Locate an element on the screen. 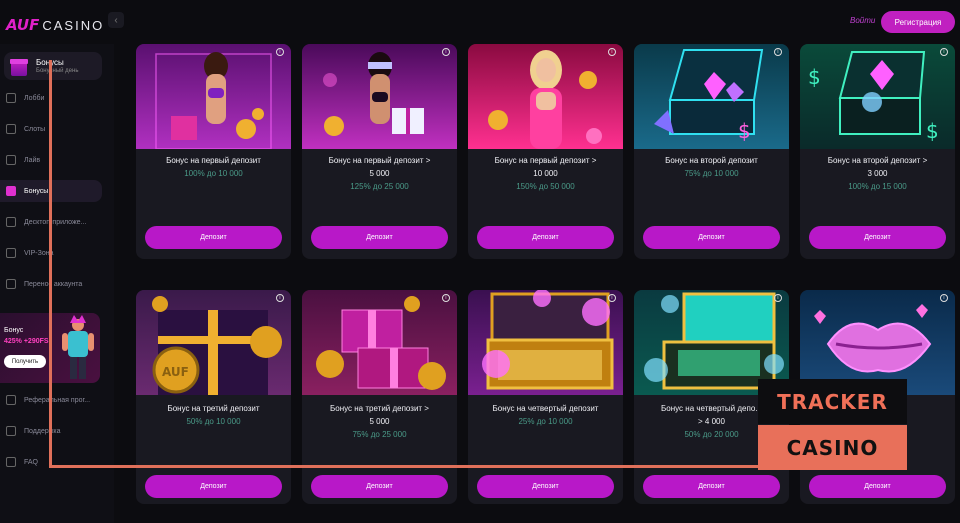 The width and height of the screenshot is (960, 523). card-percent: 150% до is located at coordinates (532, 186).